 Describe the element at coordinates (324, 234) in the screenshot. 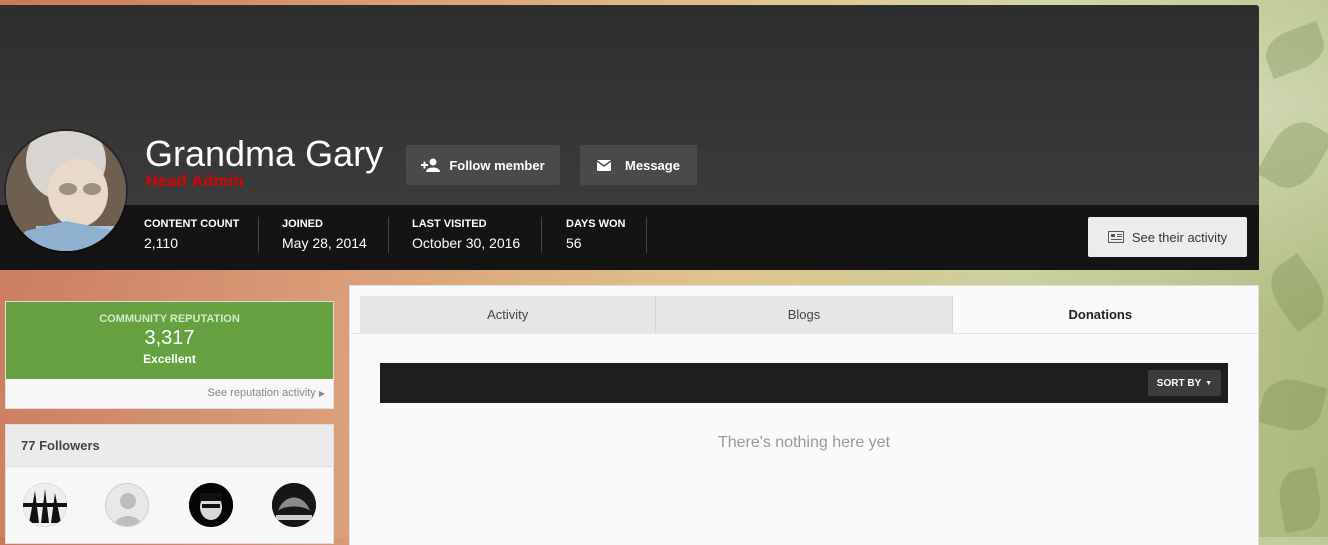

I see `stat-joined: Joined May 28, 2014` at that location.